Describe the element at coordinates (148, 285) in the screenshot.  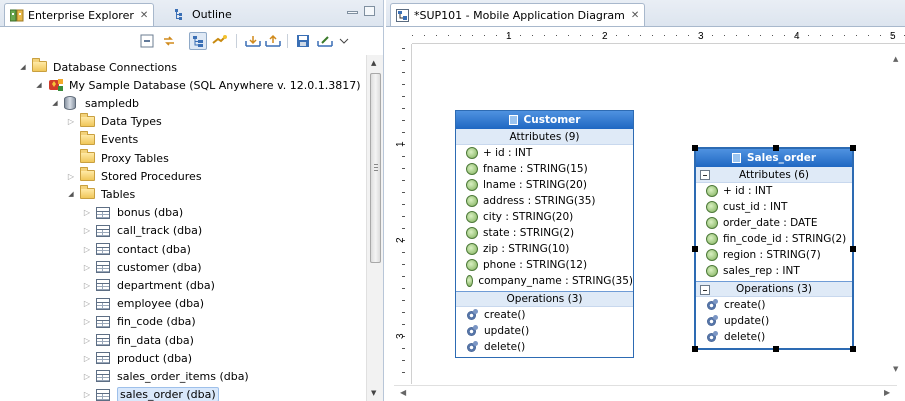
I see `tree-item: ▷ department (dba)` at that location.